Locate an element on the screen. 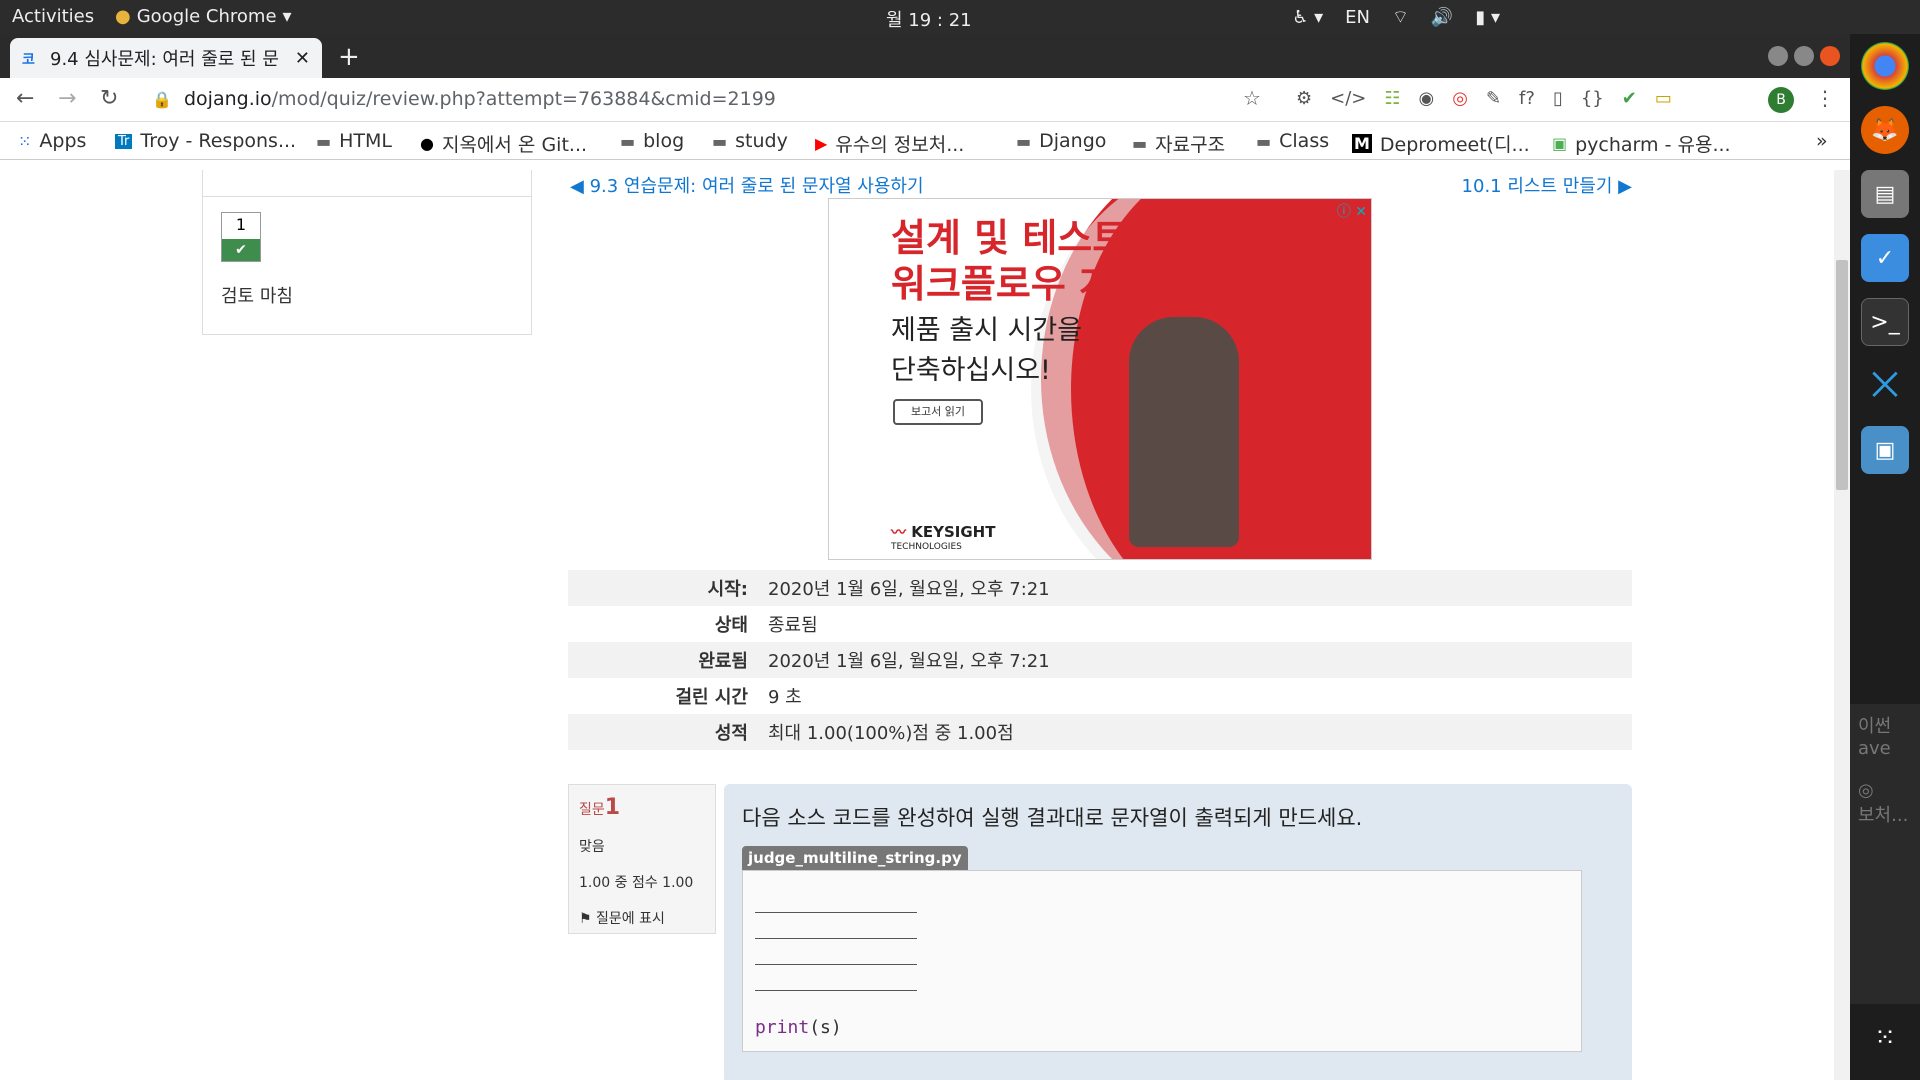 The image size is (1920, 1080). bookmark-label: 자료구조 is located at coordinates (1190, 145).